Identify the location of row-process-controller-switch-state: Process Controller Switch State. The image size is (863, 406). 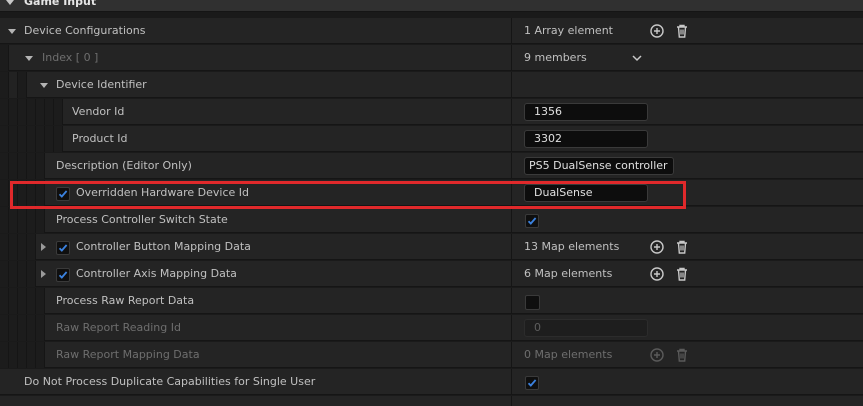
(431, 220).